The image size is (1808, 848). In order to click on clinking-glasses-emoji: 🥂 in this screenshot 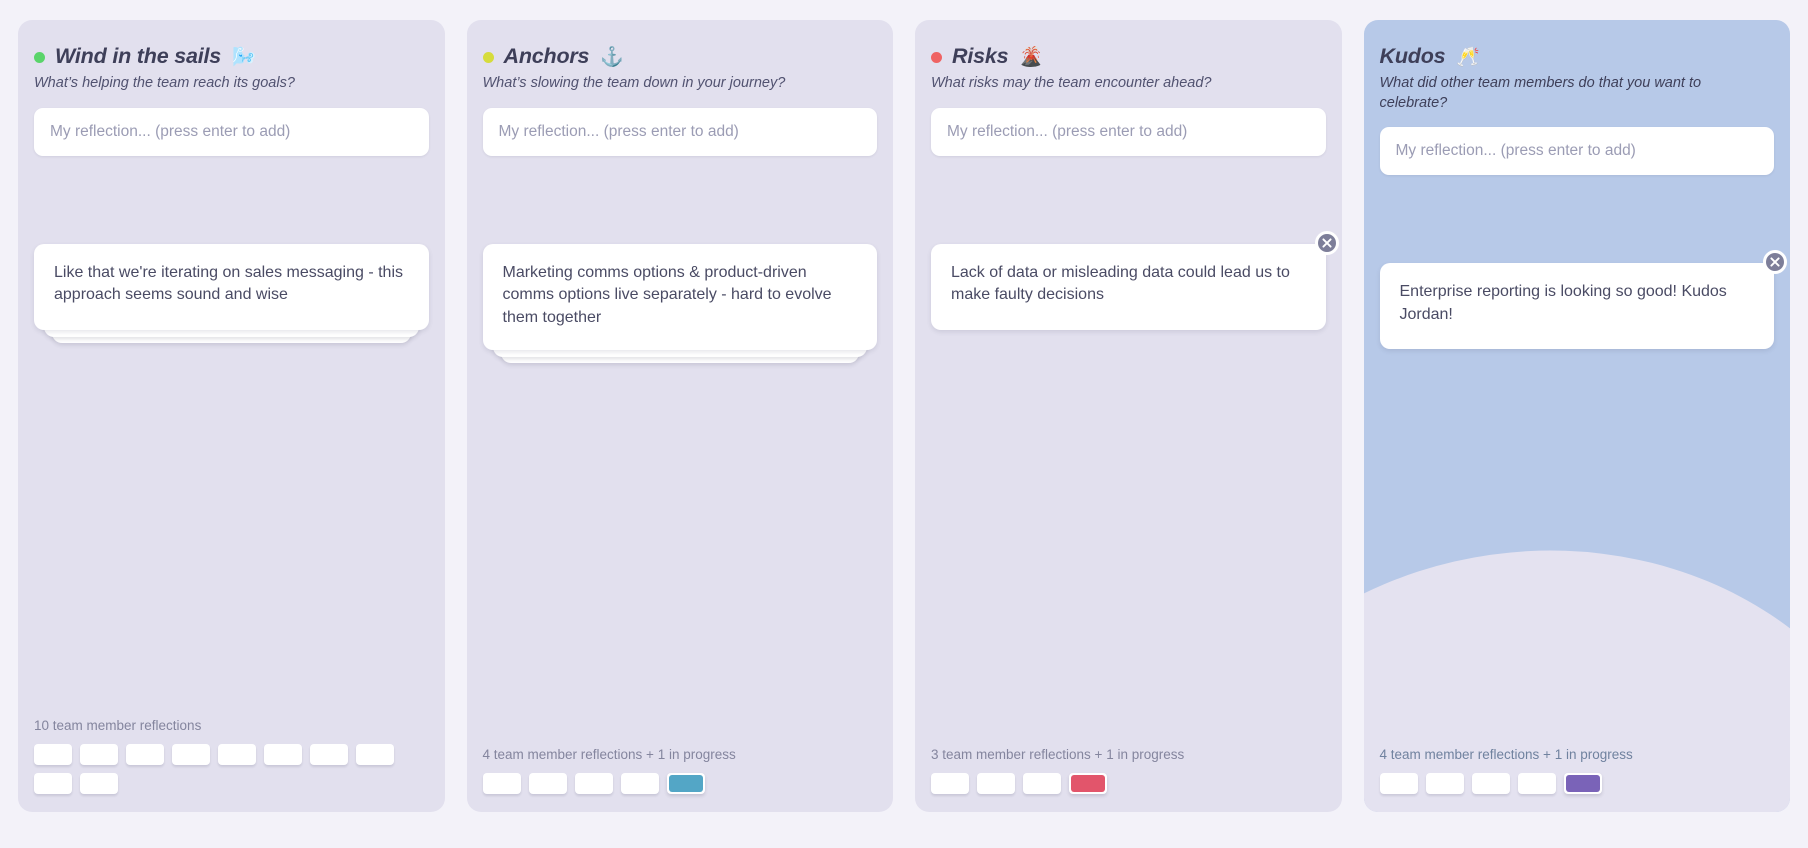, I will do `click(1468, 57)`.